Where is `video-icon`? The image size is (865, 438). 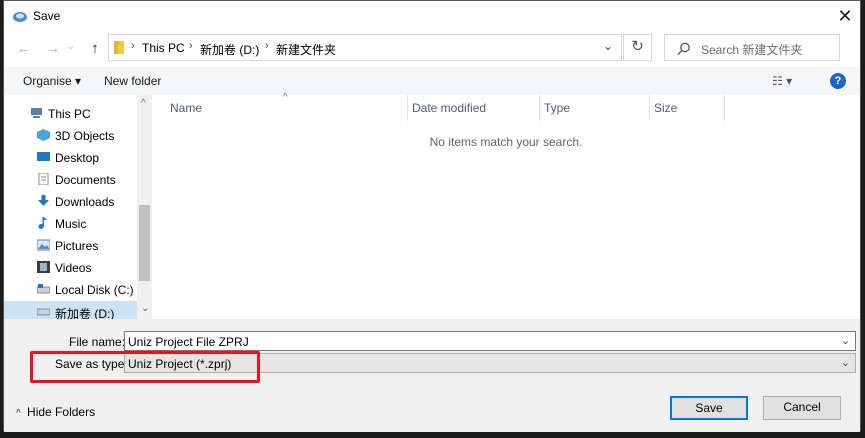 video-icon is located at coordinates (43, 267).